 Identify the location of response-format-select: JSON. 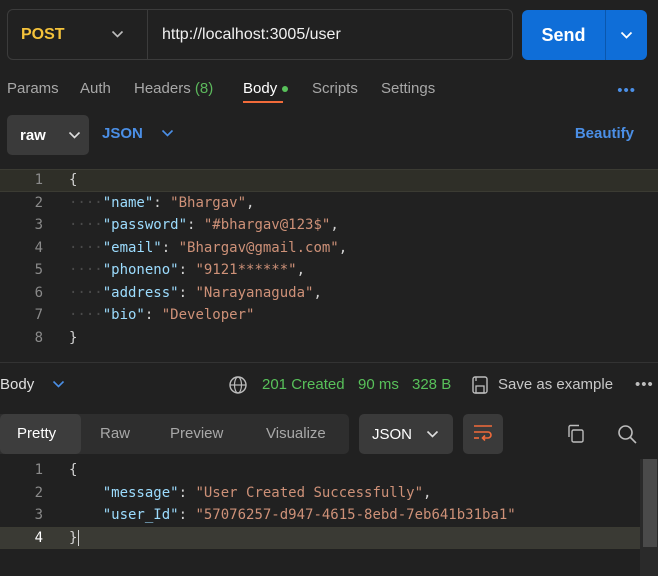
(406, 434).